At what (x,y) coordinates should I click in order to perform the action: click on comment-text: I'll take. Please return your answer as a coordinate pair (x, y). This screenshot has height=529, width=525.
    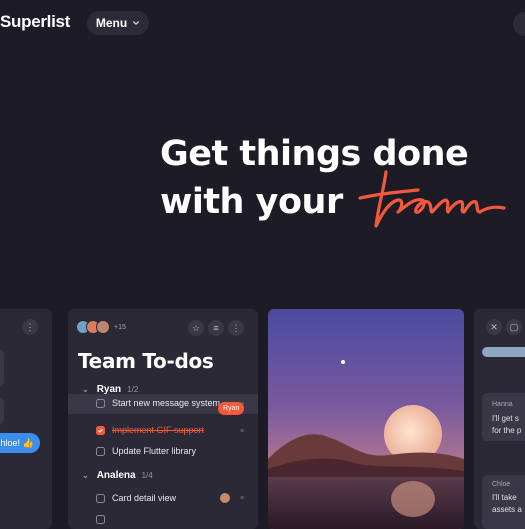
    Looking at the image, I should click on (504, 497).